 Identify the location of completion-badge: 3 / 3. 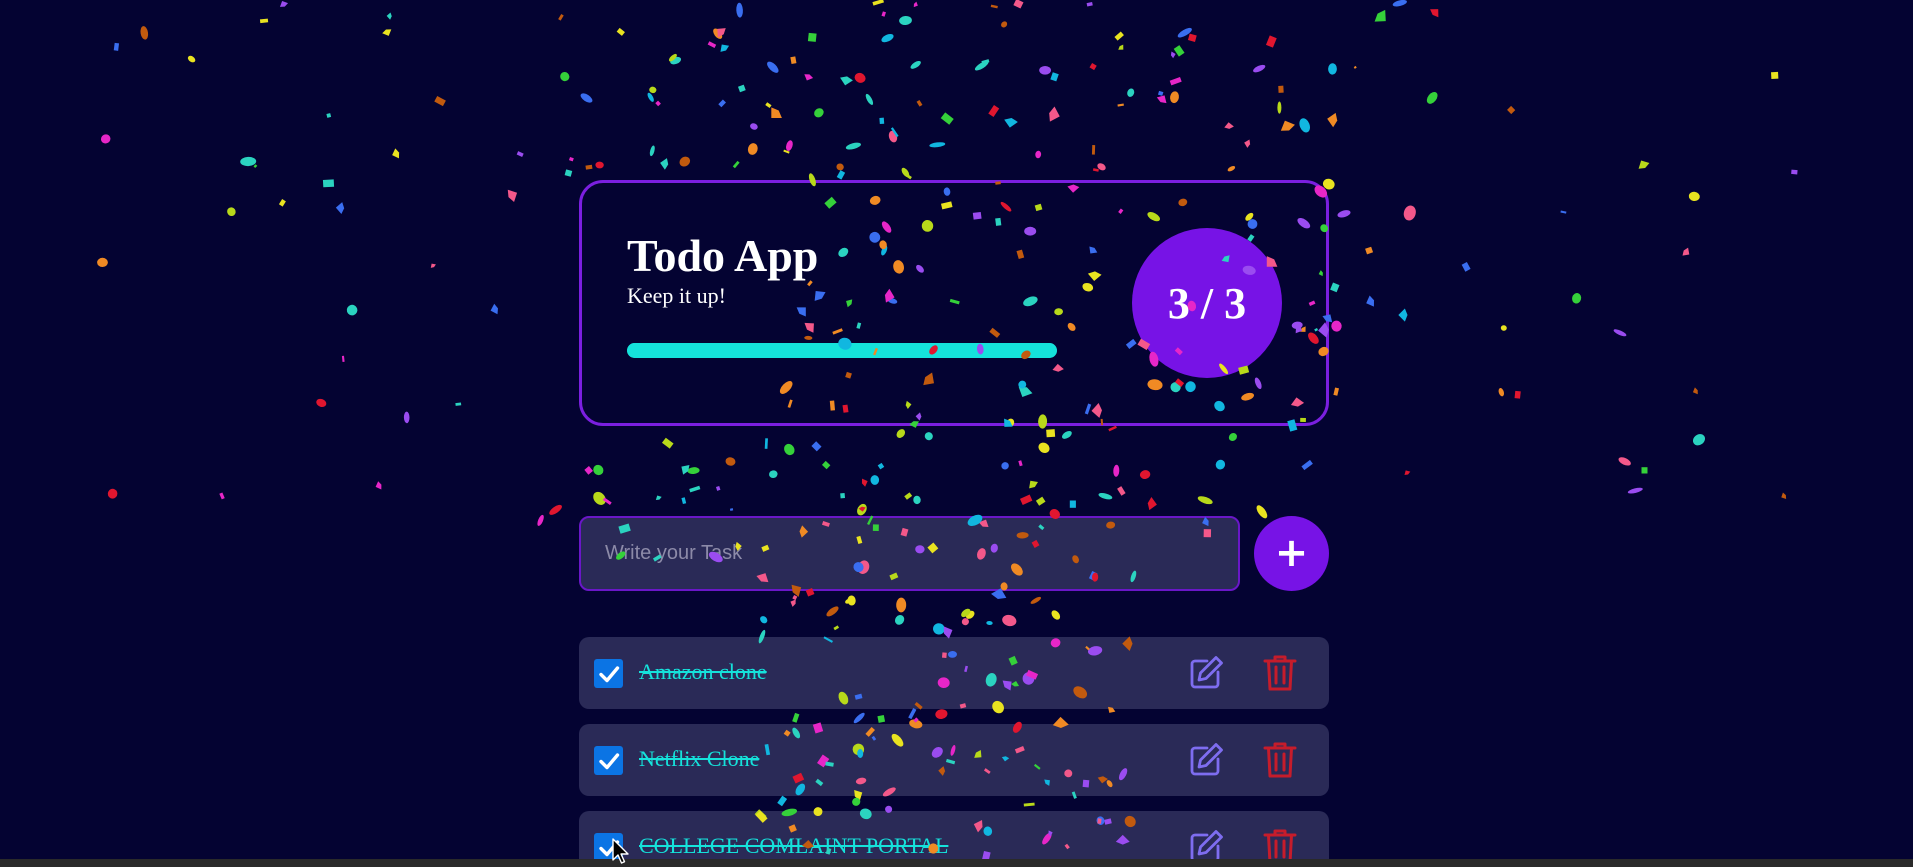
(1207, 303).